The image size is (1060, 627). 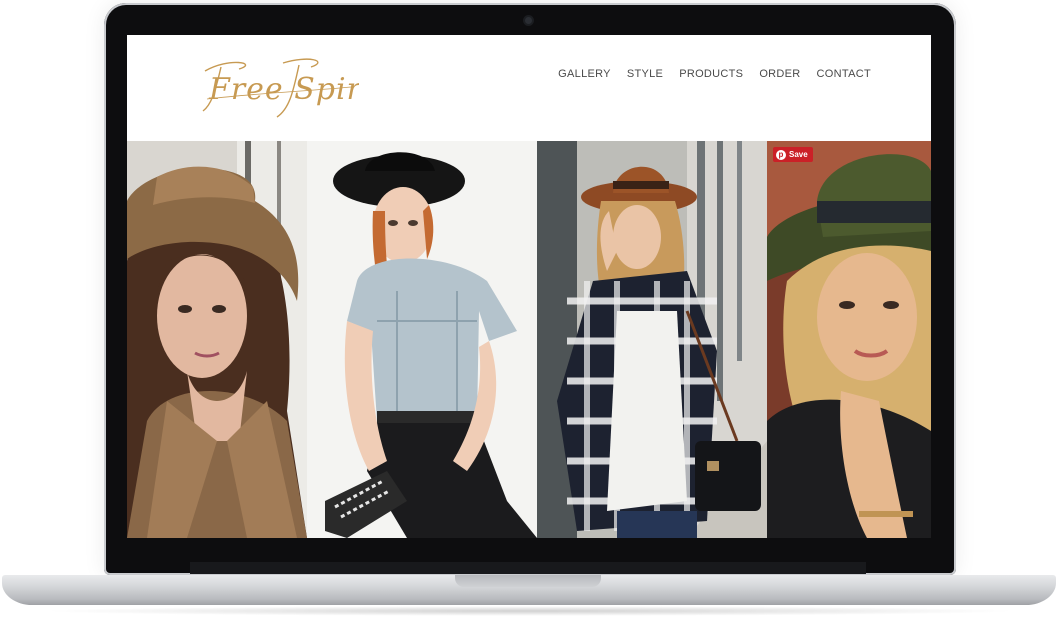 I want to click on logo-script: Free Spirit, so click(x=293, y=88).